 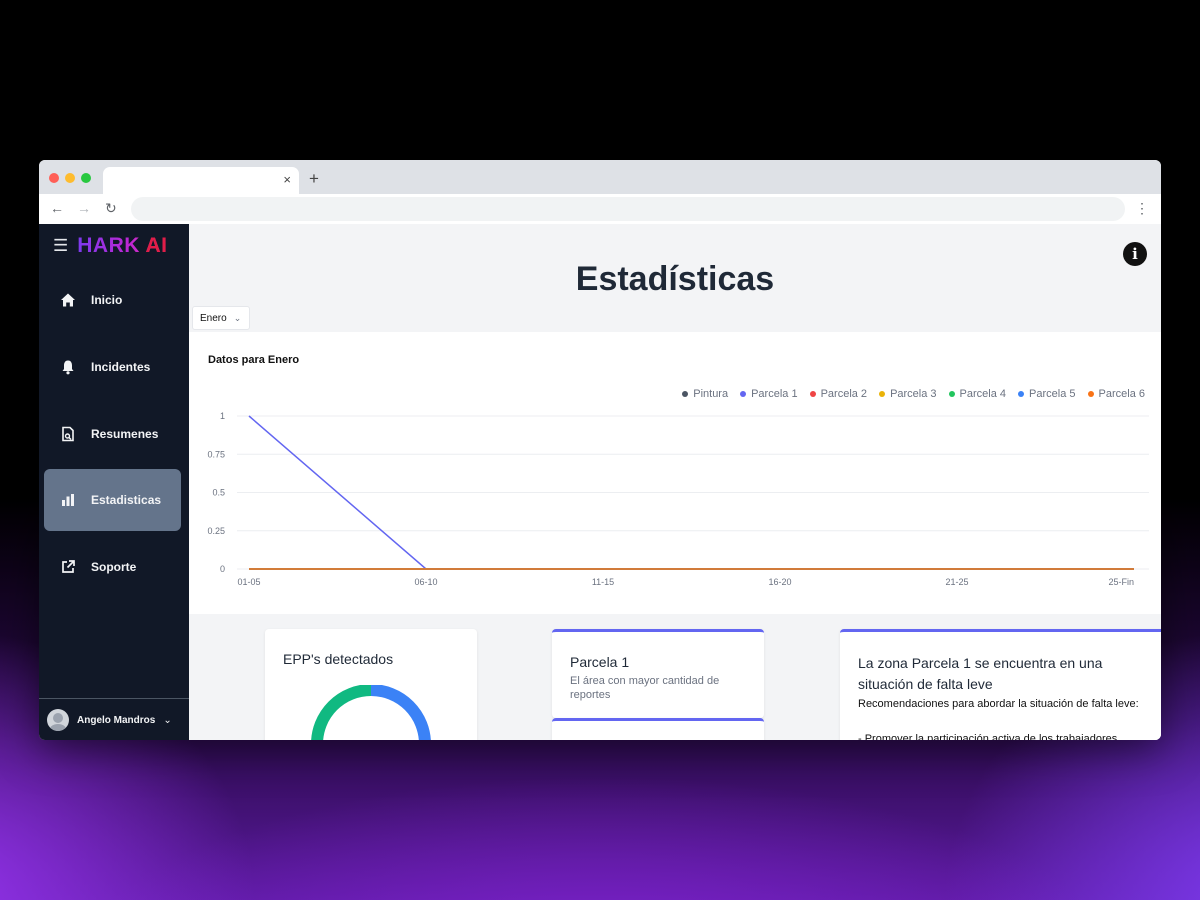 I want to click on bar-chart-icon, so click(x=68, y=500).